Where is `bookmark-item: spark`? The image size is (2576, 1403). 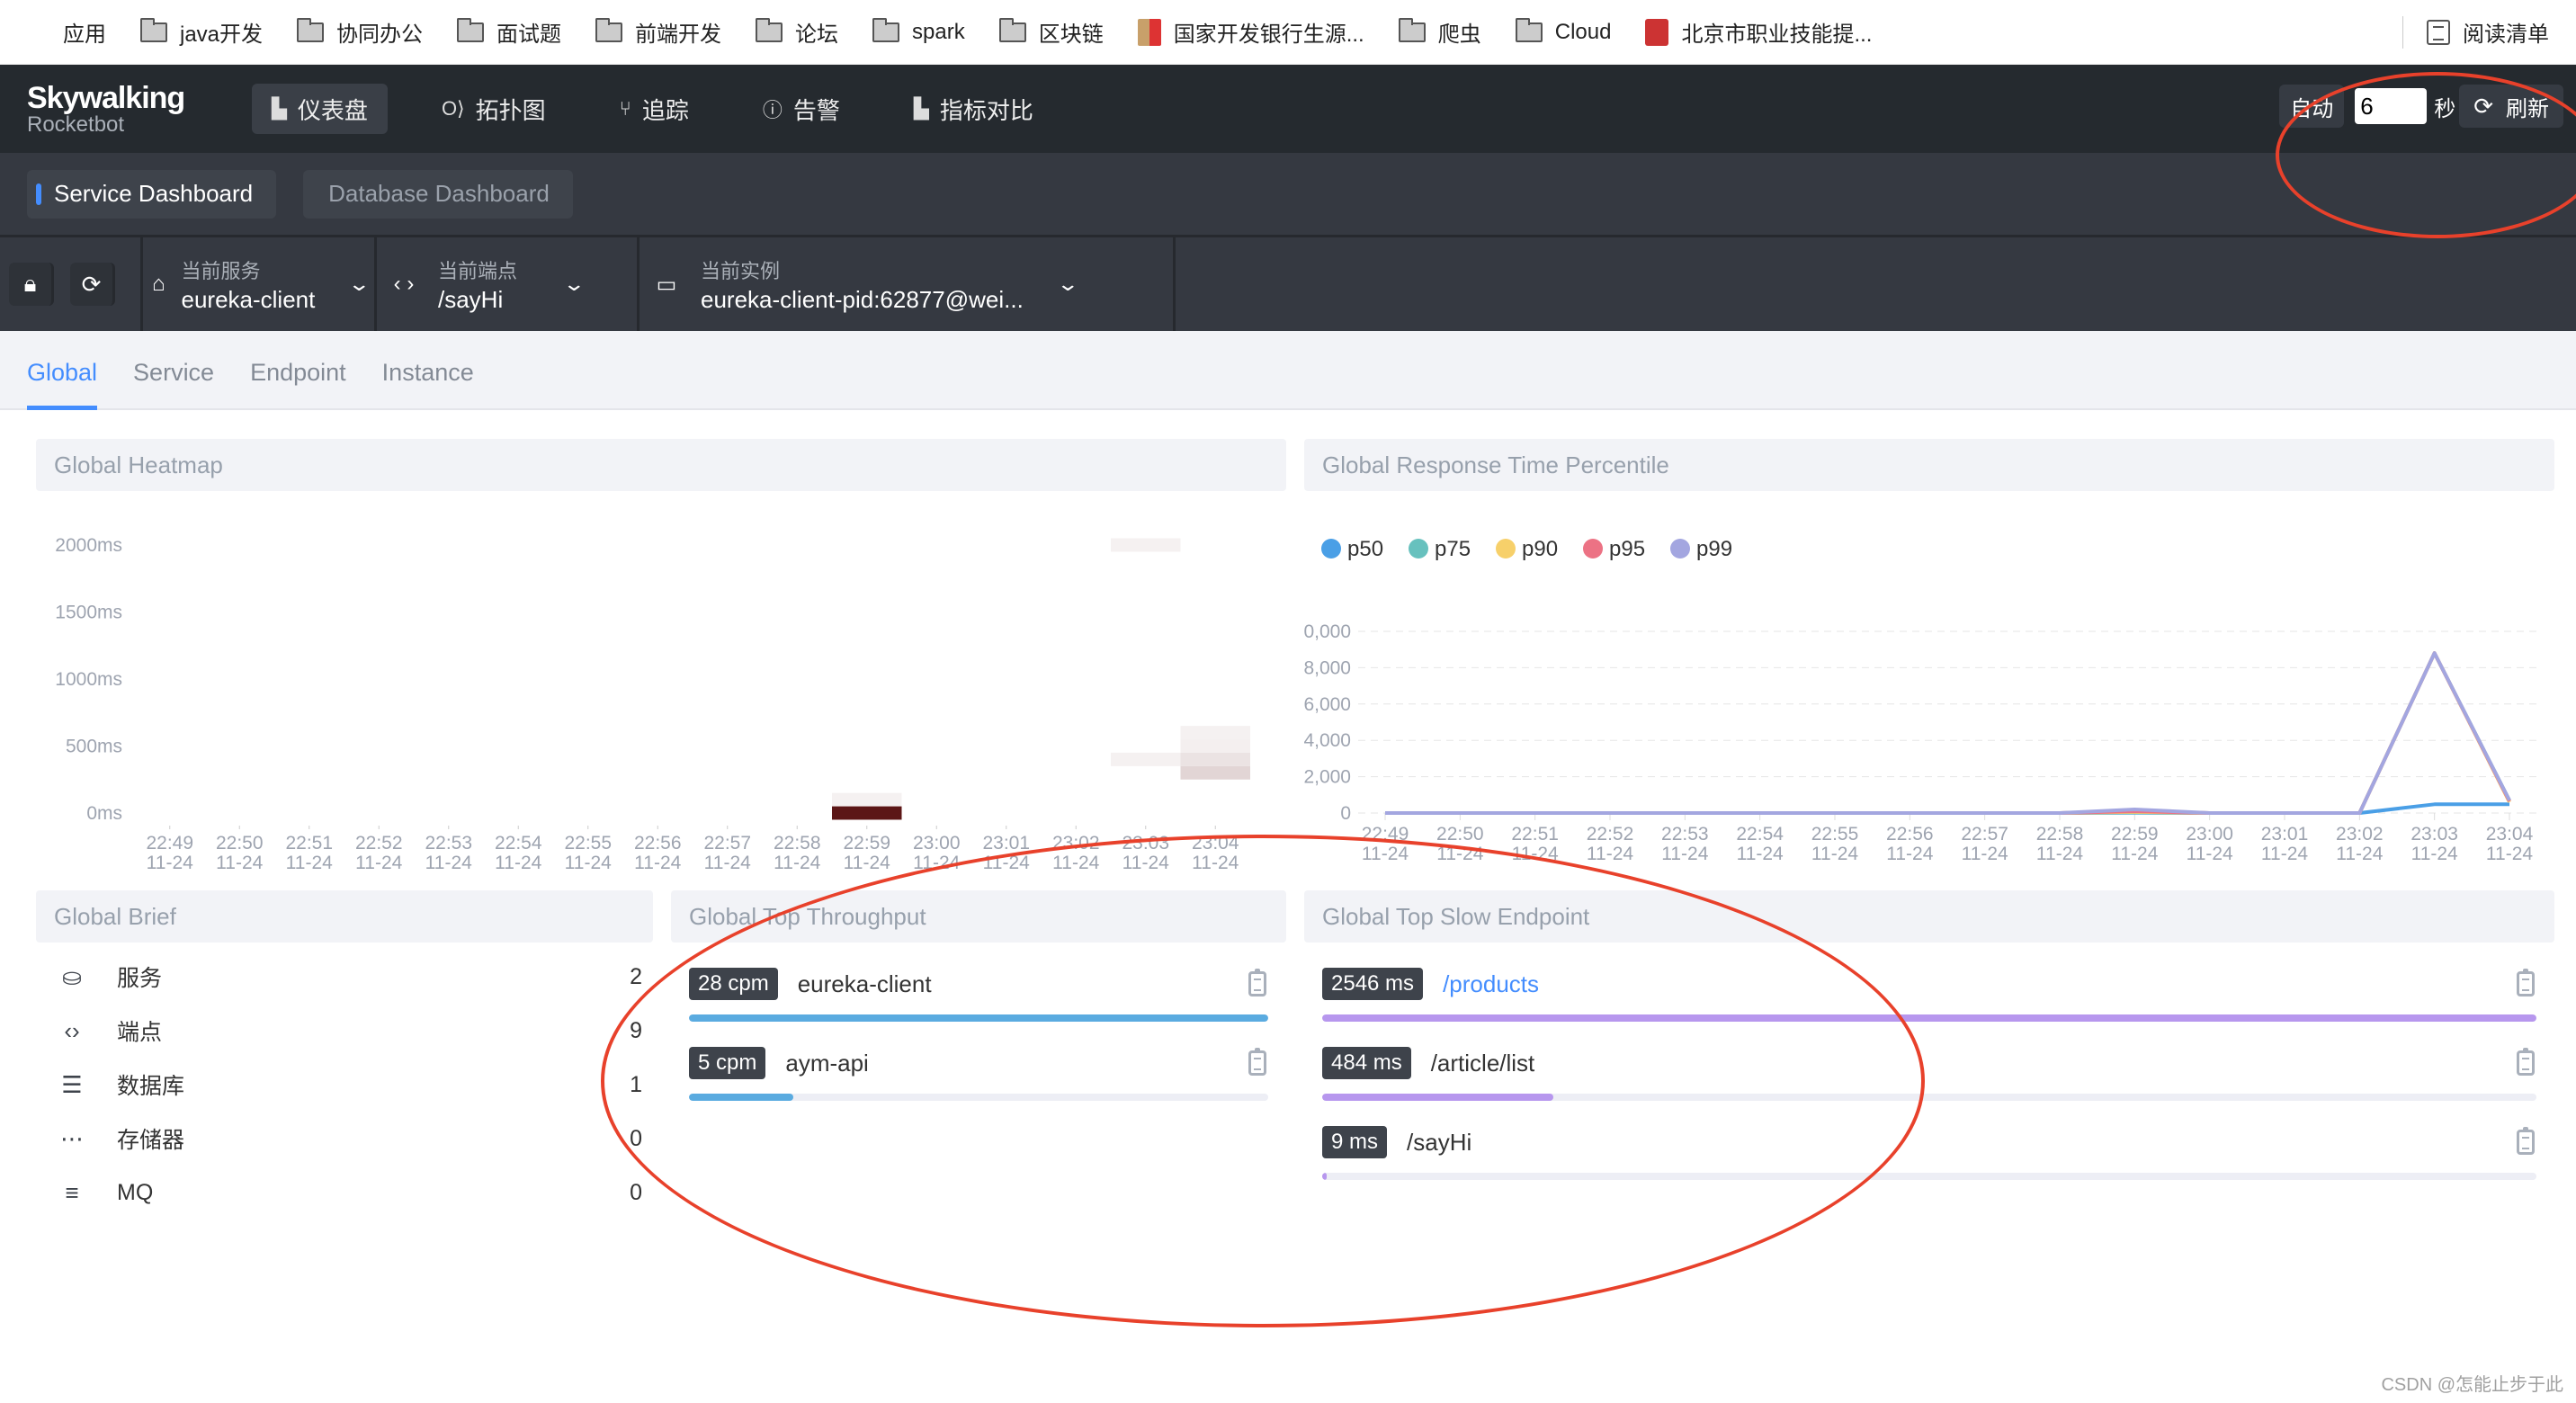
bookmark-item: spark is located at coordinates (918, 31).